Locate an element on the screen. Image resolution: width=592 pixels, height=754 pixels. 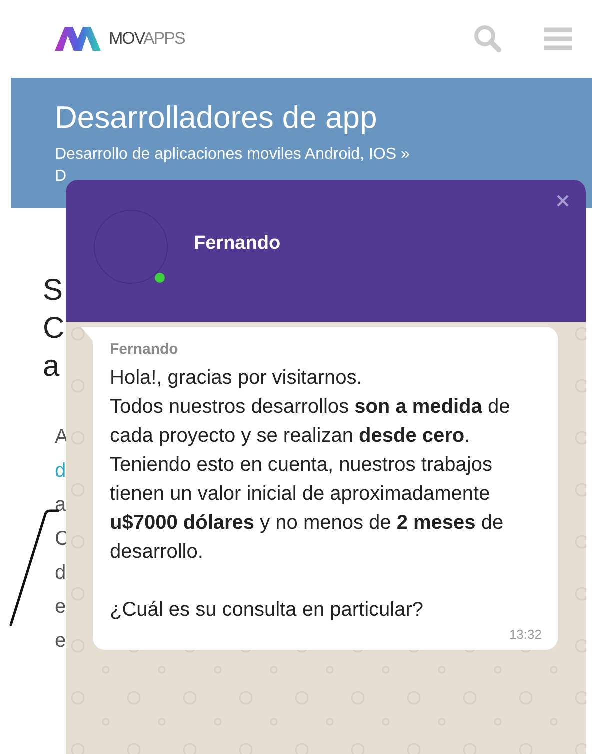
logo: MOVAPPS is located at coordinates (120, 39).